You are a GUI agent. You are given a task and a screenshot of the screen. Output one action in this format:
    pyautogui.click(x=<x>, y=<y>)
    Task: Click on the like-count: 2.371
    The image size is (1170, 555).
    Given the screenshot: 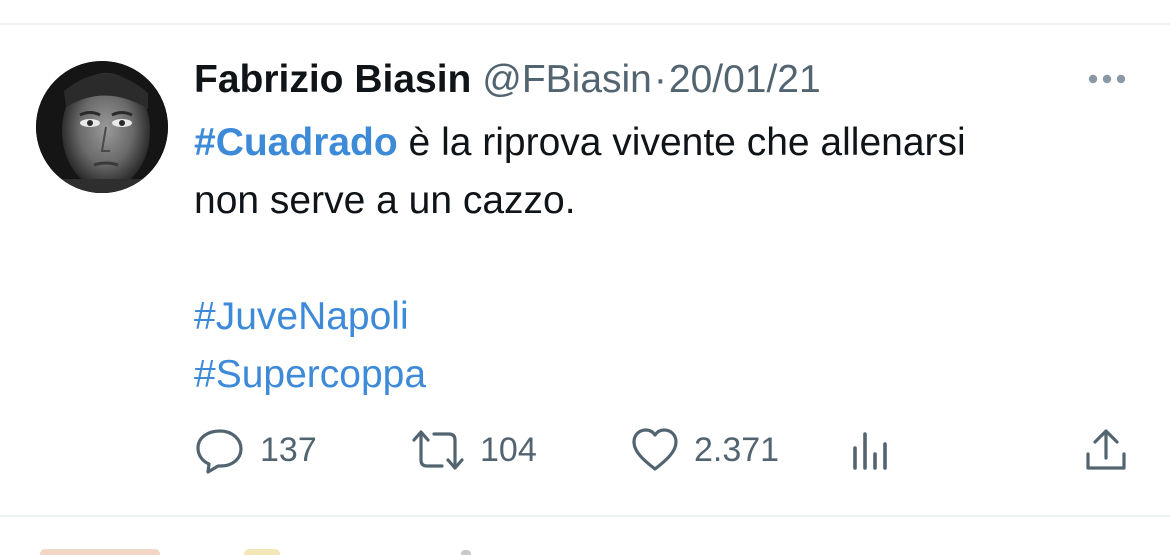 What is the action you would take?
    pyautogui.click(x=737, y=449)
    